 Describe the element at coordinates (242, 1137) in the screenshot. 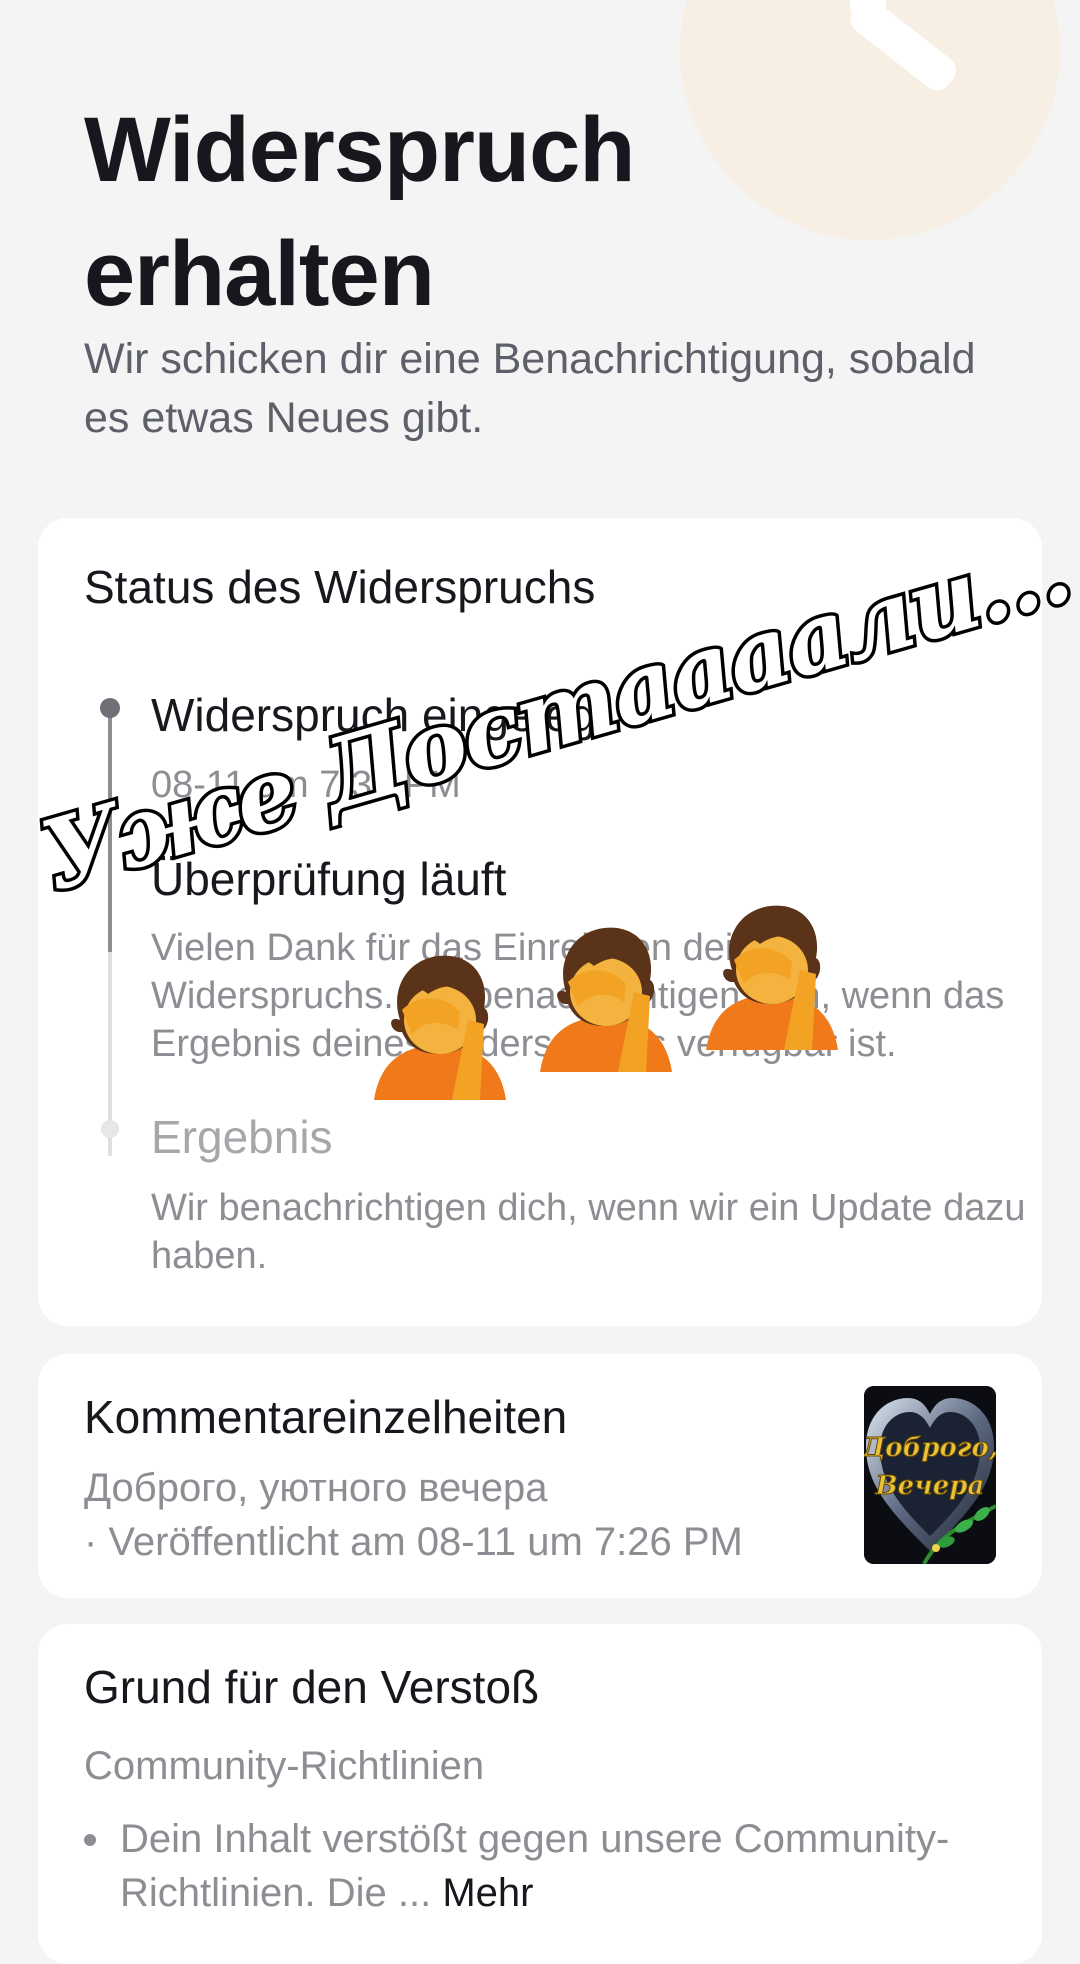

I see `step-result-title: Ergebnis` at that location.